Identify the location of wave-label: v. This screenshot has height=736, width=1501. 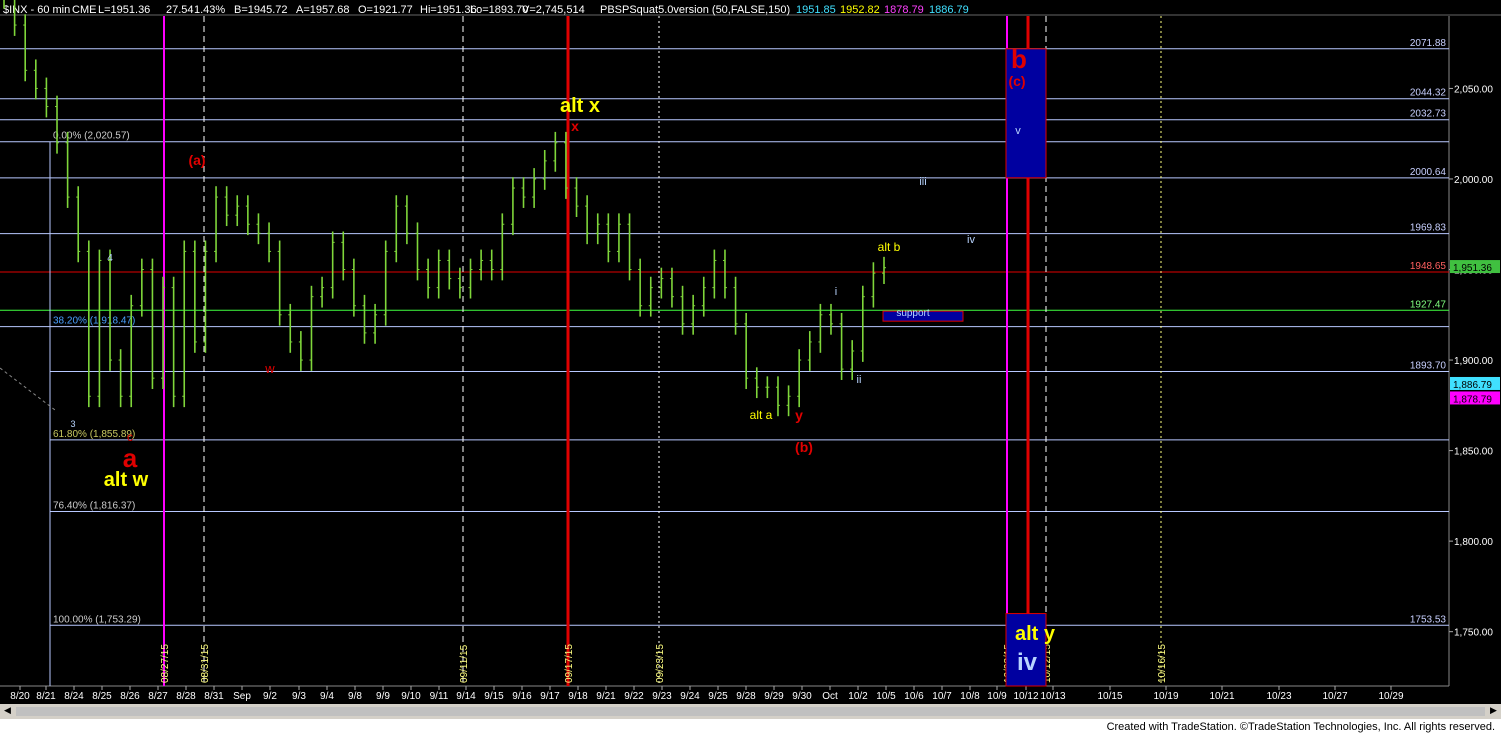
(1018, 131).